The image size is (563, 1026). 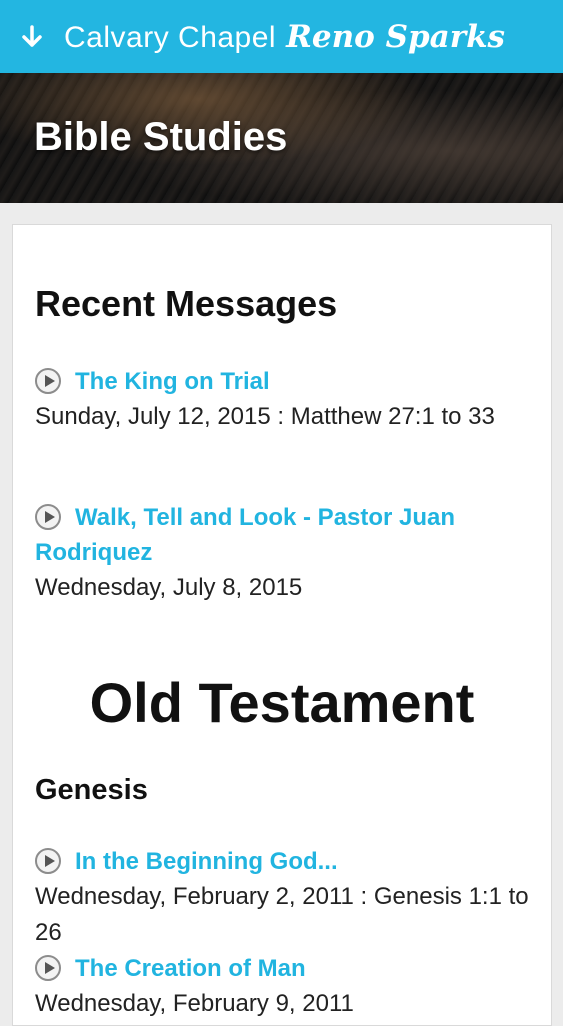 I want to click on message-link: The Creation of Man, so click(x=190, y=968).